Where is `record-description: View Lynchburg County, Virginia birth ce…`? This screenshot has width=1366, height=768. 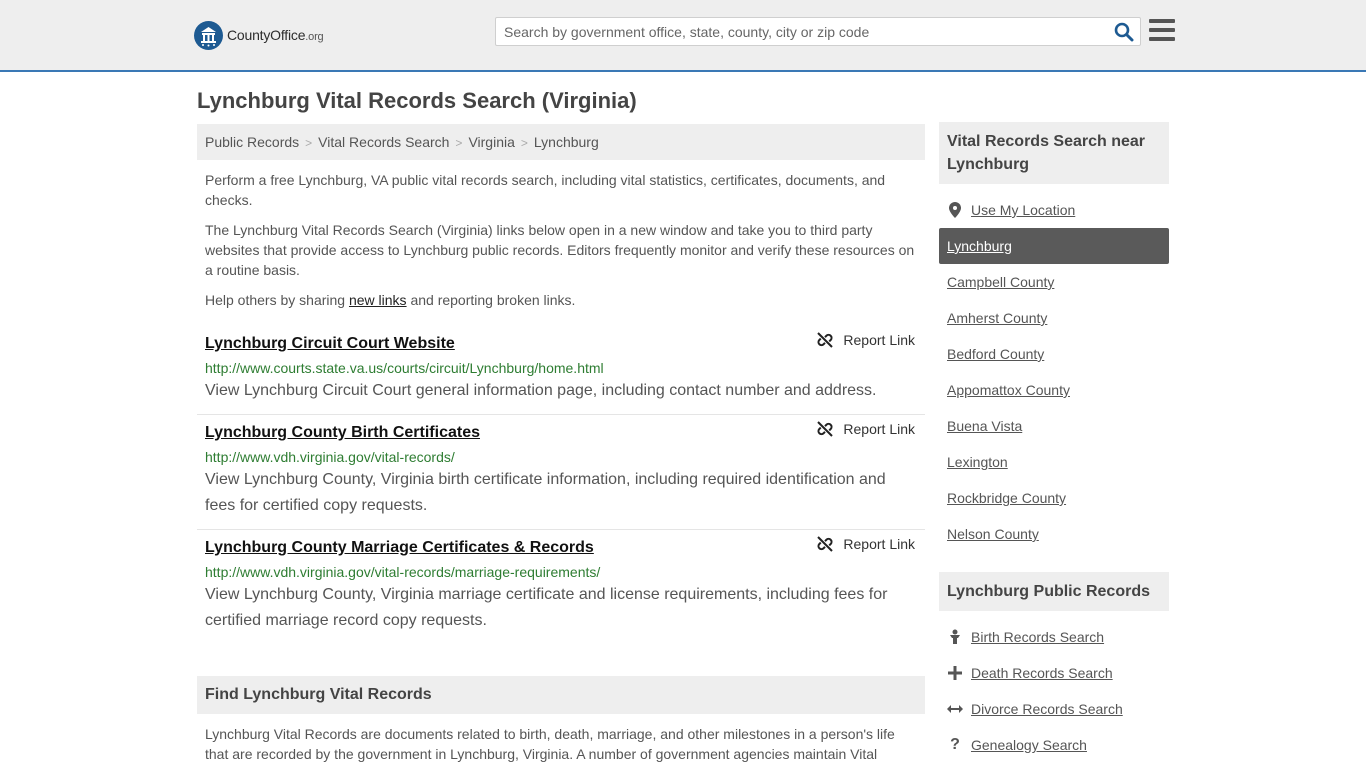 record-description: View Lynchburg County, Virginia birth ce… is located at coordinates (545, 492).